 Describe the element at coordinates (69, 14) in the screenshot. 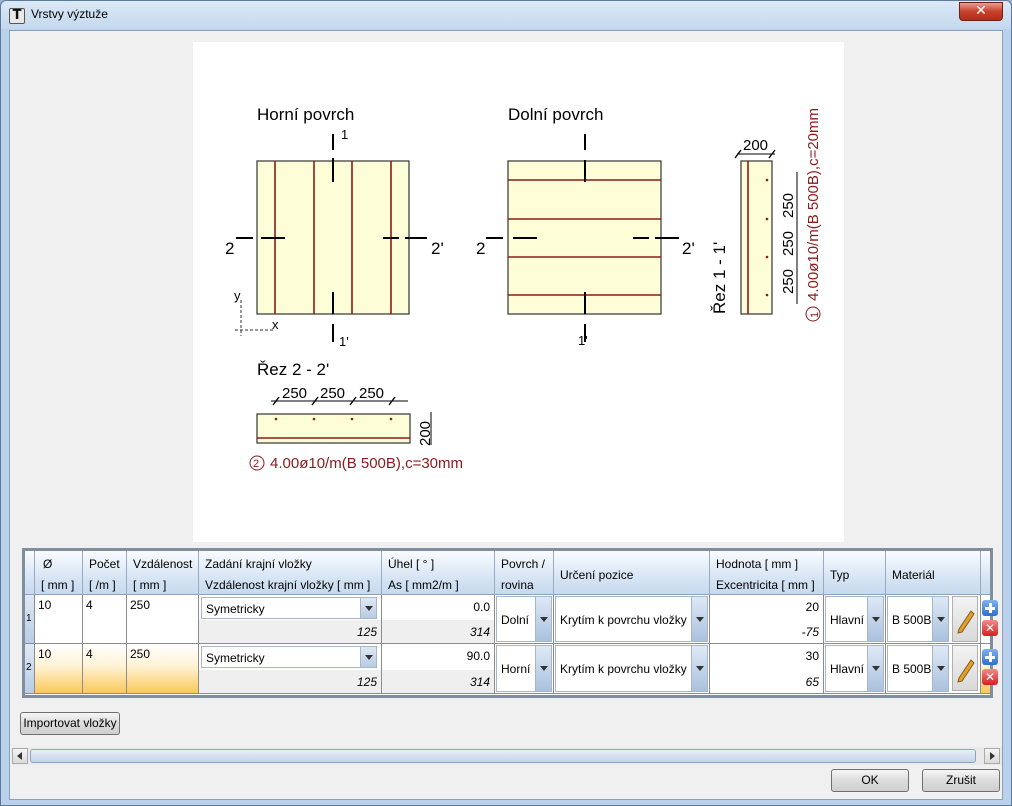

I see `window-title: Vrstvy výztuže` at that location.